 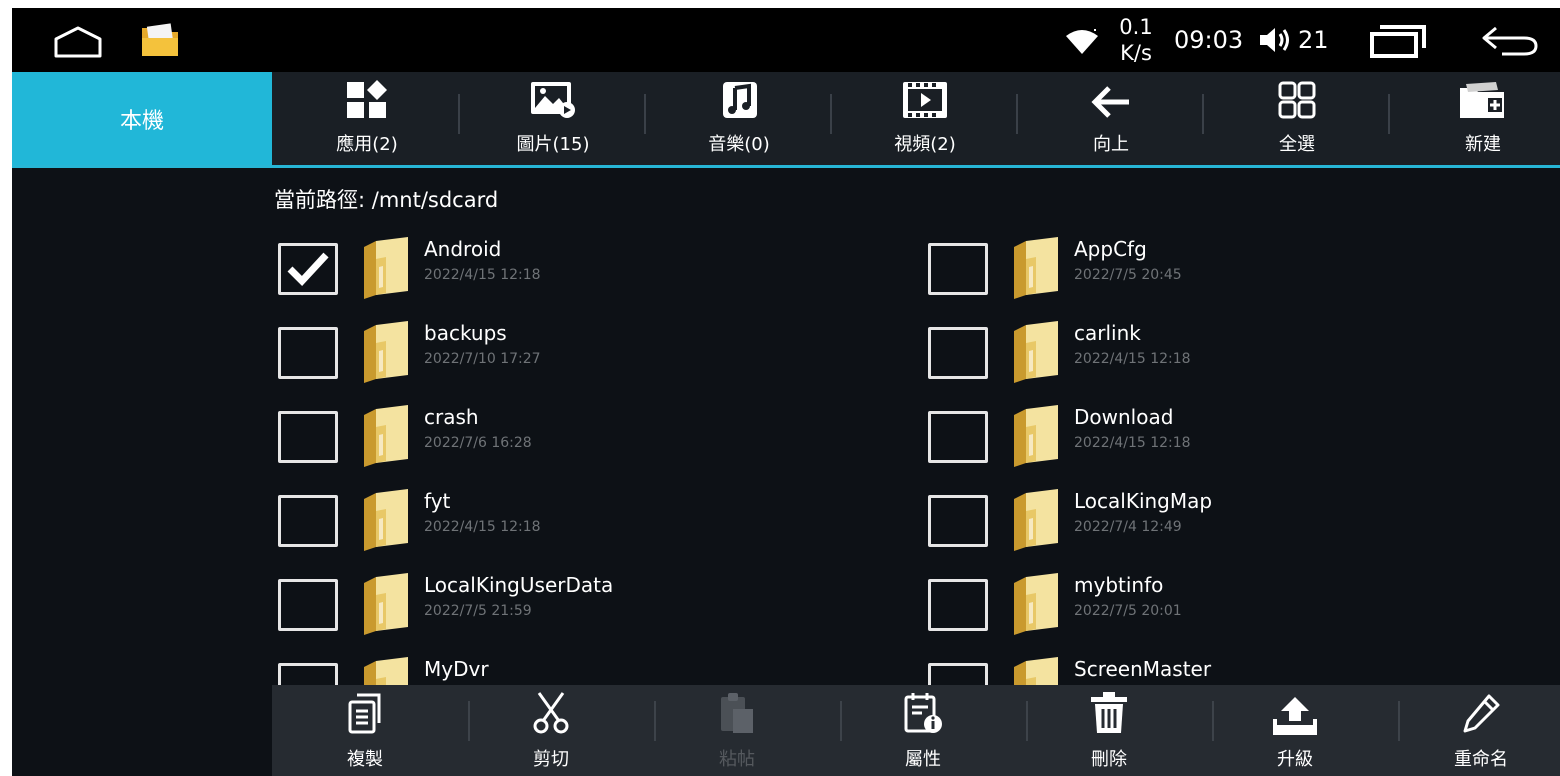 What do you see at coordinates (478, 443) in the screenshot?
I see `file-date: 2022/7/6 16:28` at bounding box center [478, 443].